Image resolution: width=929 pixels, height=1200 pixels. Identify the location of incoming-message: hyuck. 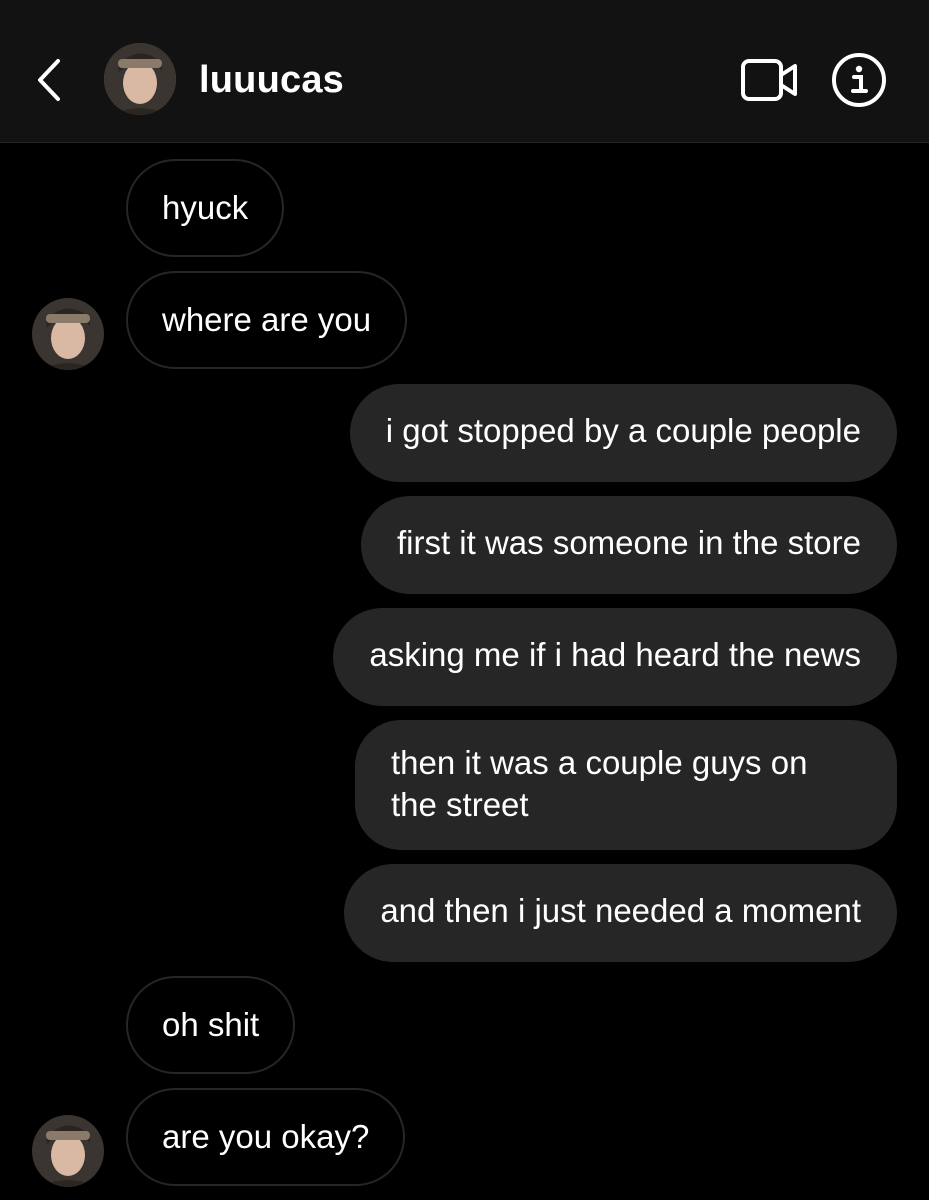
(205, 208).